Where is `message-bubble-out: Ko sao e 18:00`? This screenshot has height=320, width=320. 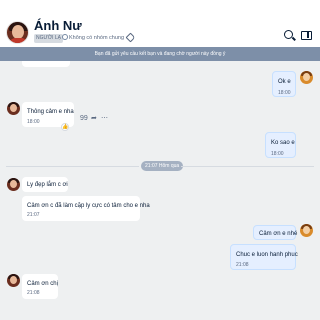 message-bubble-out: Ko sao e 18:00 is located at coordinates (280, 145).